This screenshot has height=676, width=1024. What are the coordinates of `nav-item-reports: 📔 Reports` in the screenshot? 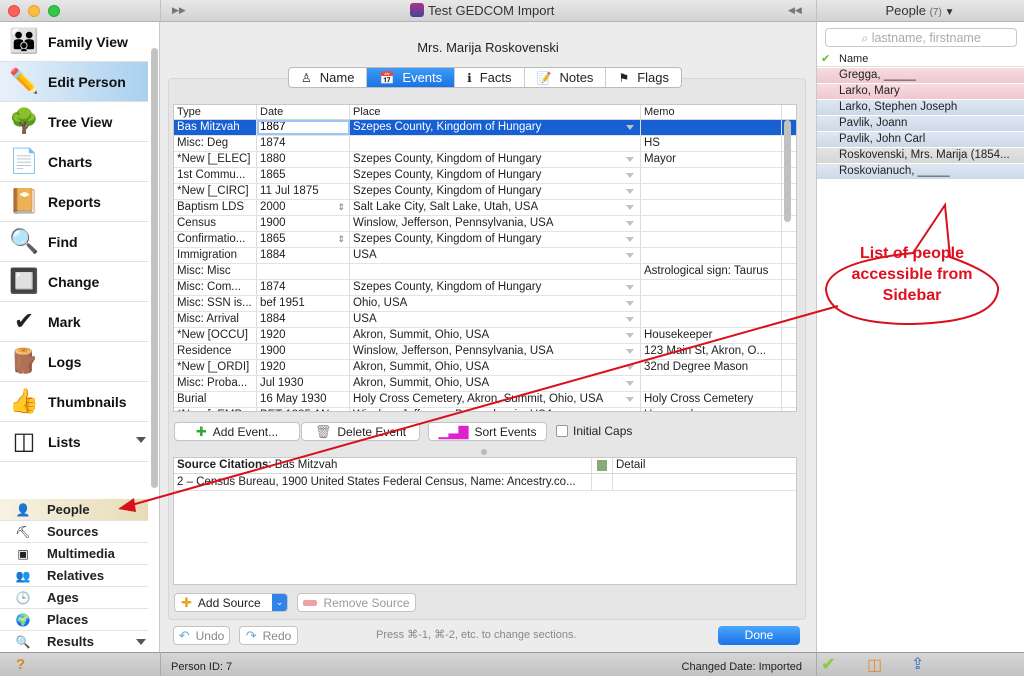 It's located at (74, 202).